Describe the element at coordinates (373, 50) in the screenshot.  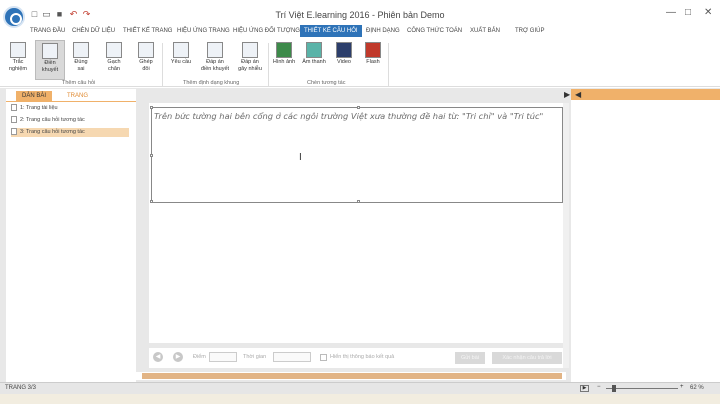
I see `flash-icon` at that location.